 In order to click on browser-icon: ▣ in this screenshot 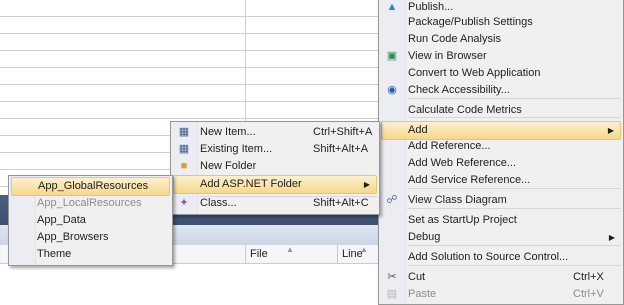, I will do `click(392, 56)`.